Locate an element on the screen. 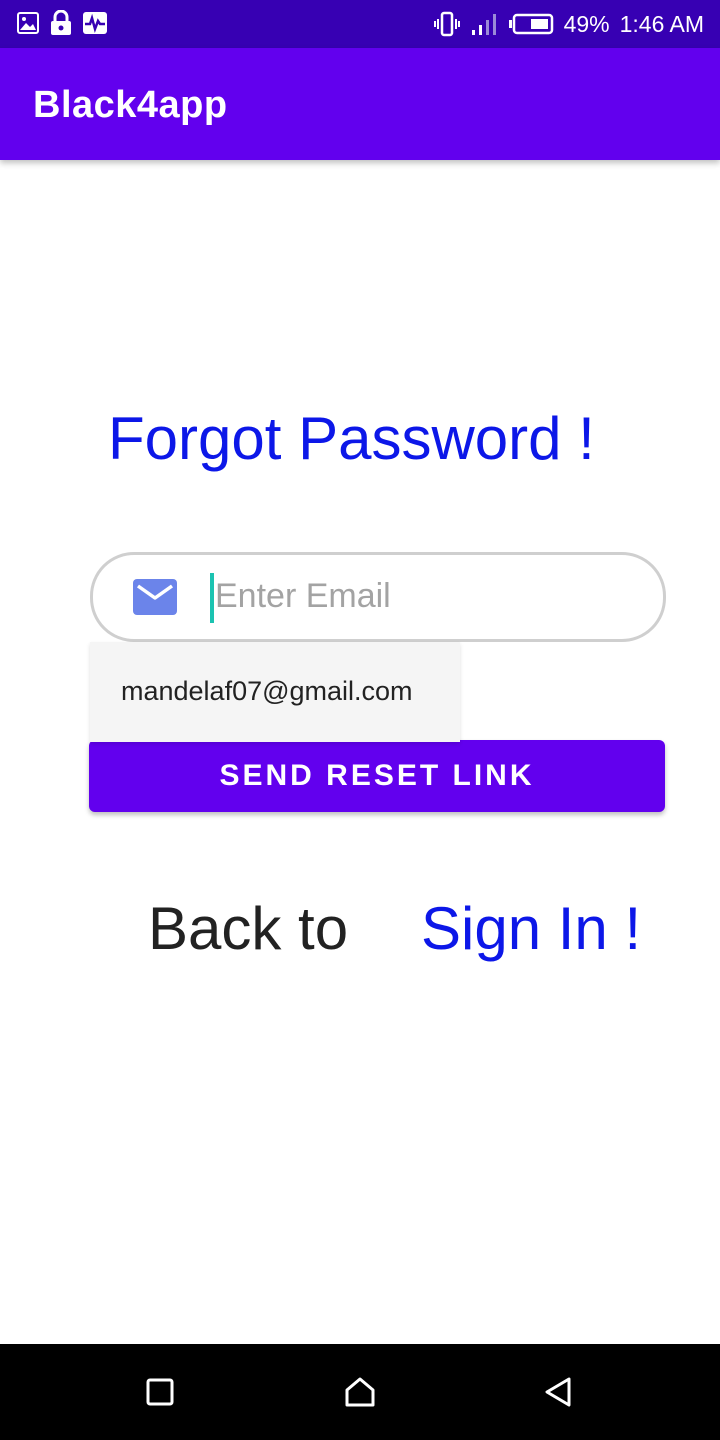 The width and height of the screenshot is (720, 1440). status-bar: 49% 1:46 AM is located at coordinates (360, 24).